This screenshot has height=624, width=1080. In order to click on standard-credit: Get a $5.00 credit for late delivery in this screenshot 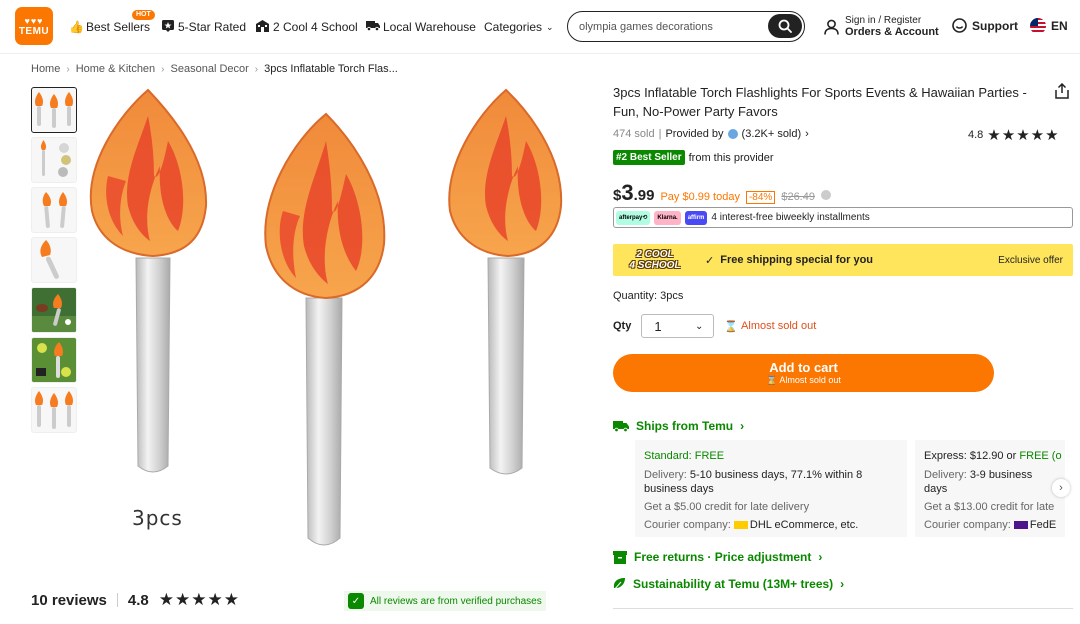, I will do `click(727, 507)`.